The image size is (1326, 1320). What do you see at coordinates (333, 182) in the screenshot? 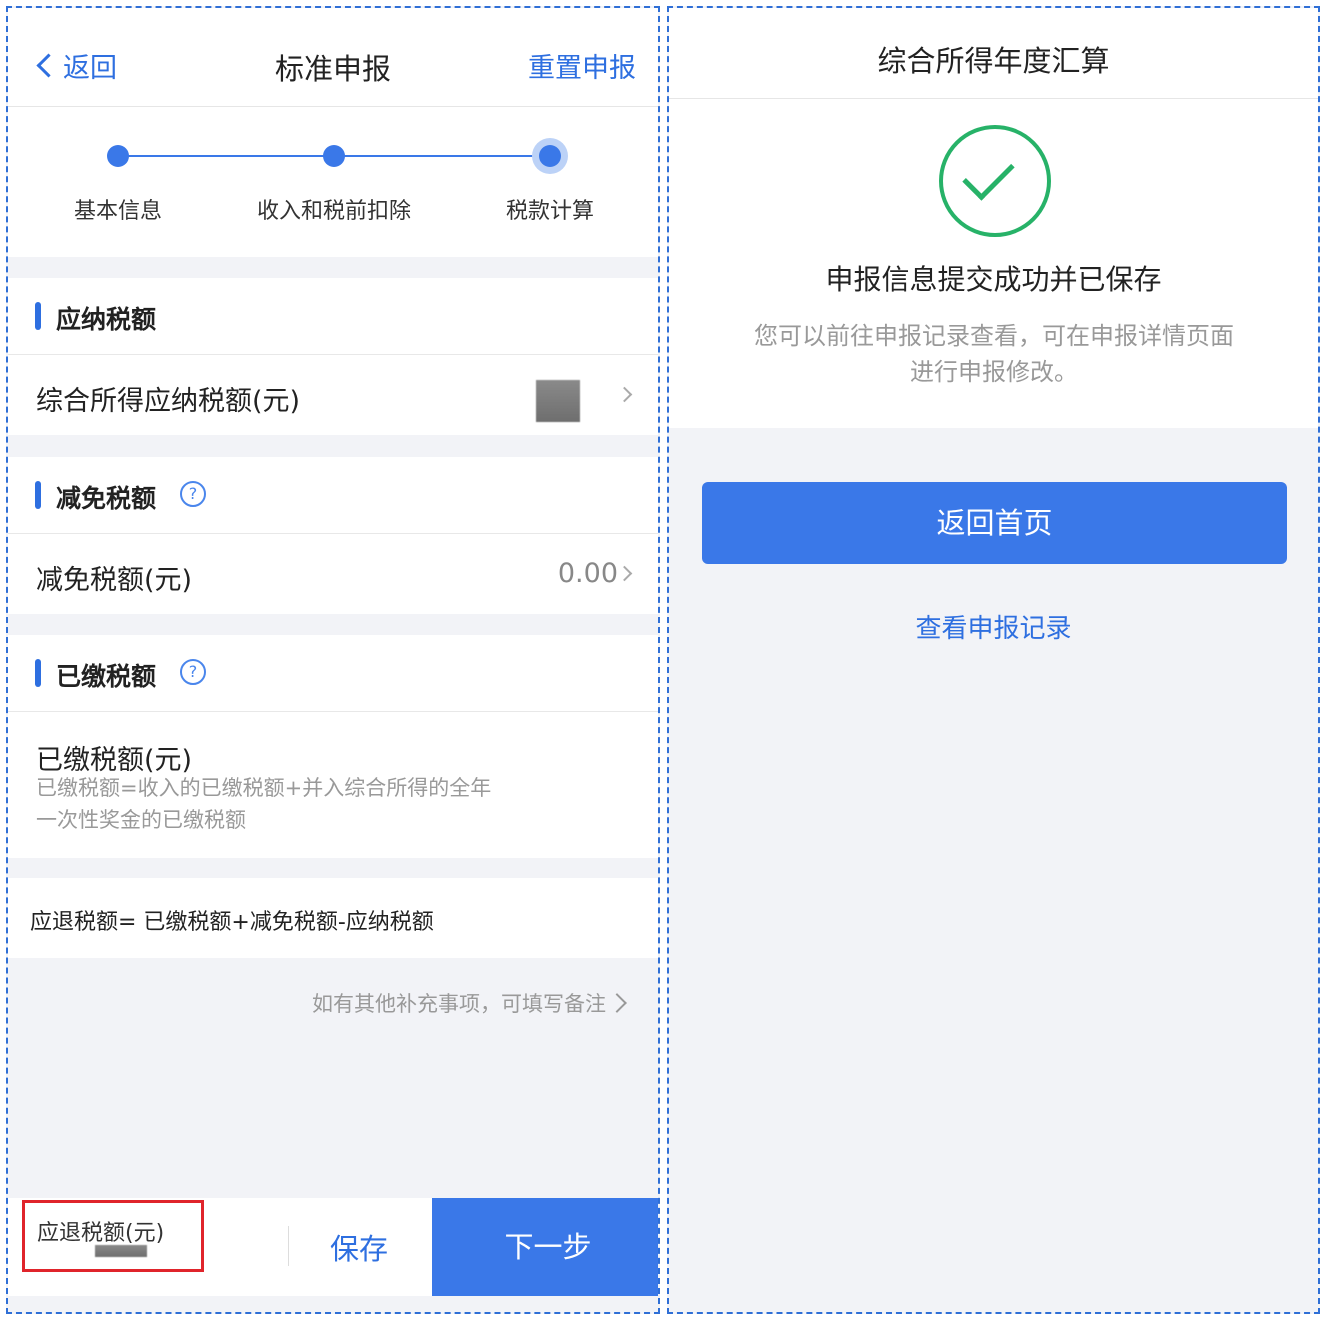
I see `step-progress: 基本信息 收入和税前扣除 税款计算` at bounding box center [333, 182].